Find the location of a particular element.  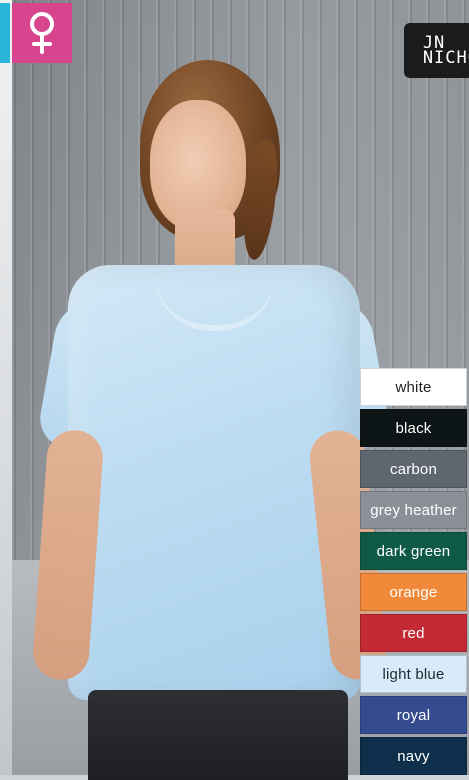

swatch-label: navy is located at coordinates (413, 756).